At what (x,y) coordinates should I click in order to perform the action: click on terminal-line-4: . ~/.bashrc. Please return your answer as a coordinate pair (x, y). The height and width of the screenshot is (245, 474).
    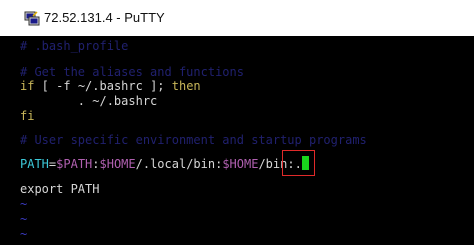
    Looking at the image, I should click on (88, 101).